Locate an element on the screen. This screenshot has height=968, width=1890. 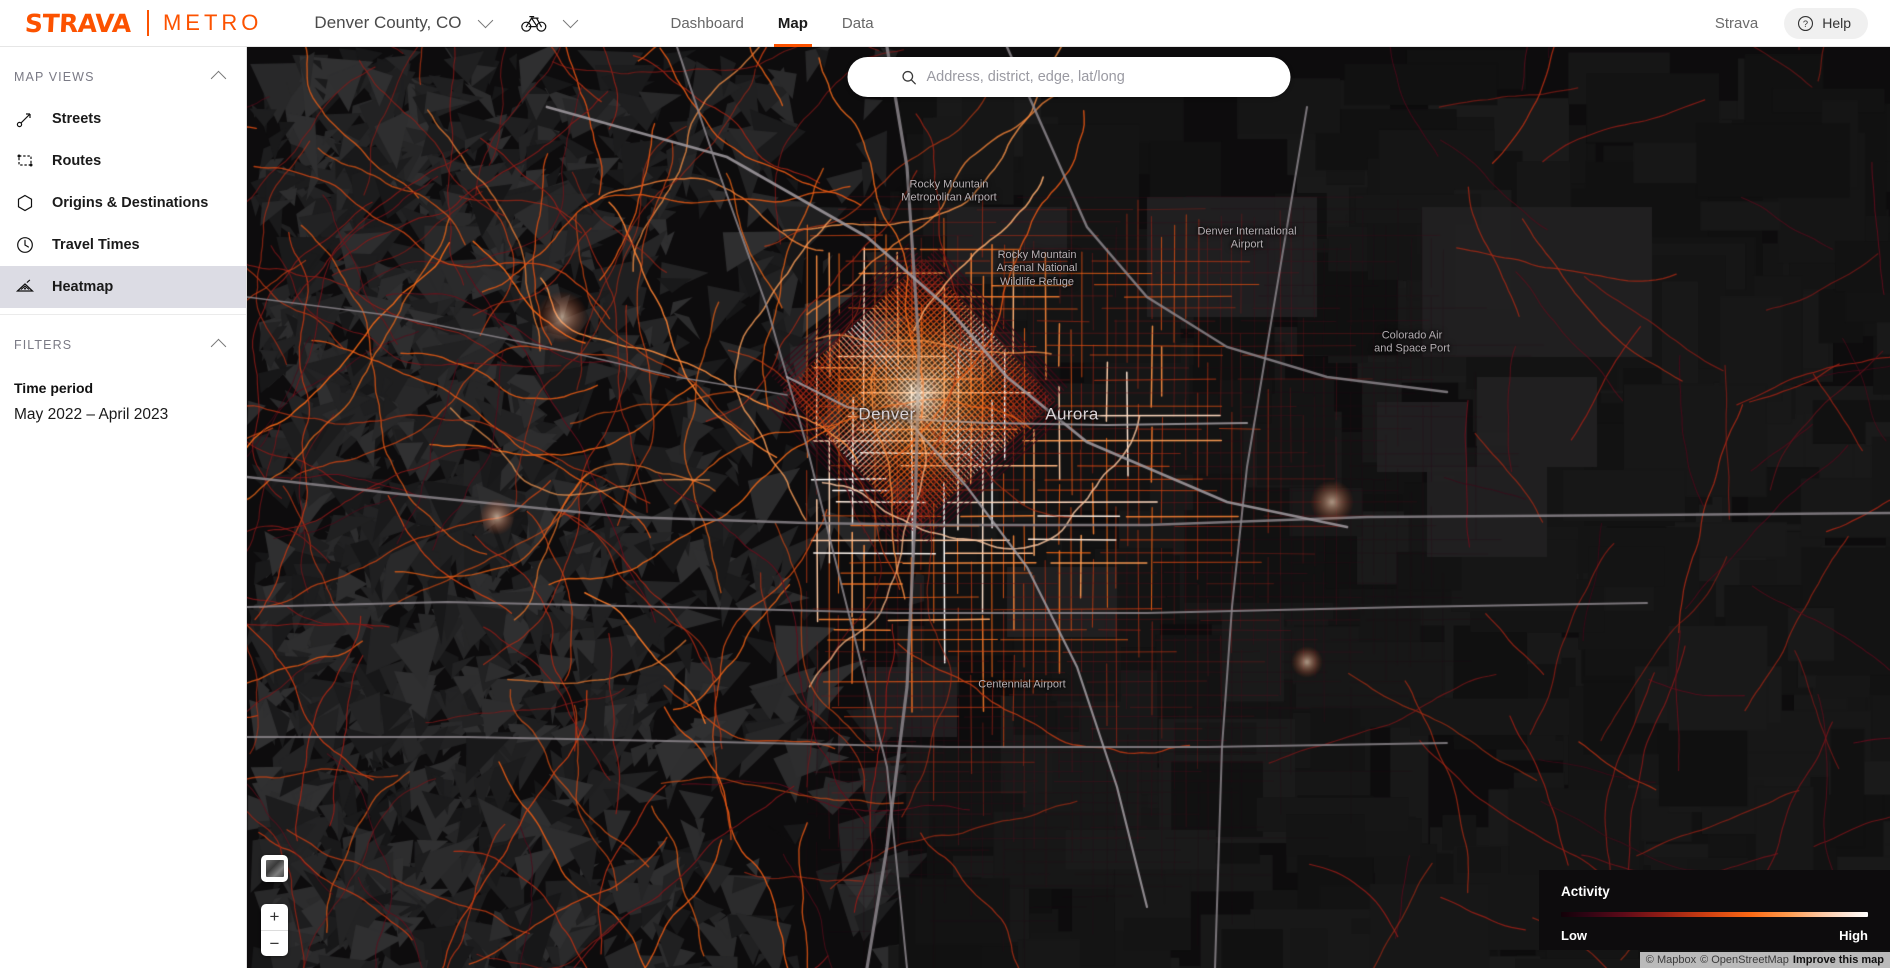
help-button: ? Help is located at coordinates (1826, 23).